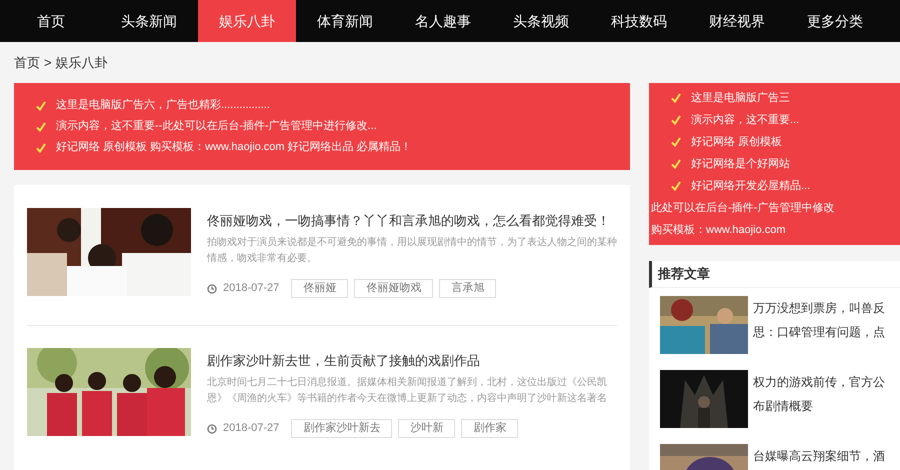 Image resolution: width=900 pixels, height=470 pixels. I want to click on nav-tab: 体育新闻, so click(345, 21).